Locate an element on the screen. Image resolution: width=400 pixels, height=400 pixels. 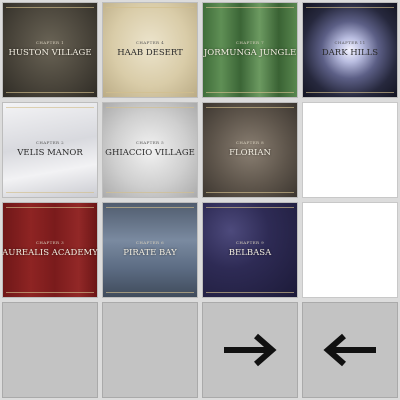
chapter-number: Chapter 9 is located at coordinates (250, 242).